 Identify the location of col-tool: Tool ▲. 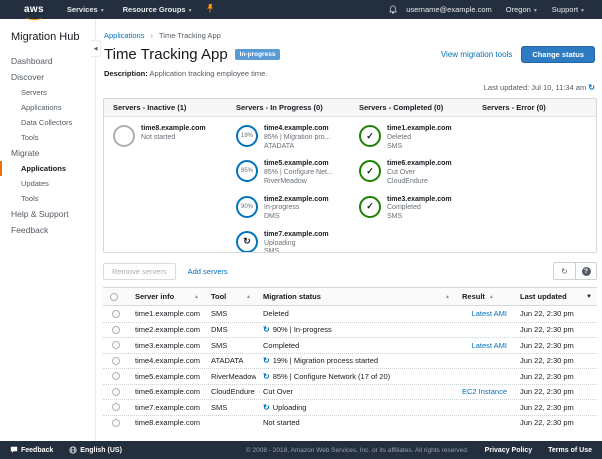
(230, 296).